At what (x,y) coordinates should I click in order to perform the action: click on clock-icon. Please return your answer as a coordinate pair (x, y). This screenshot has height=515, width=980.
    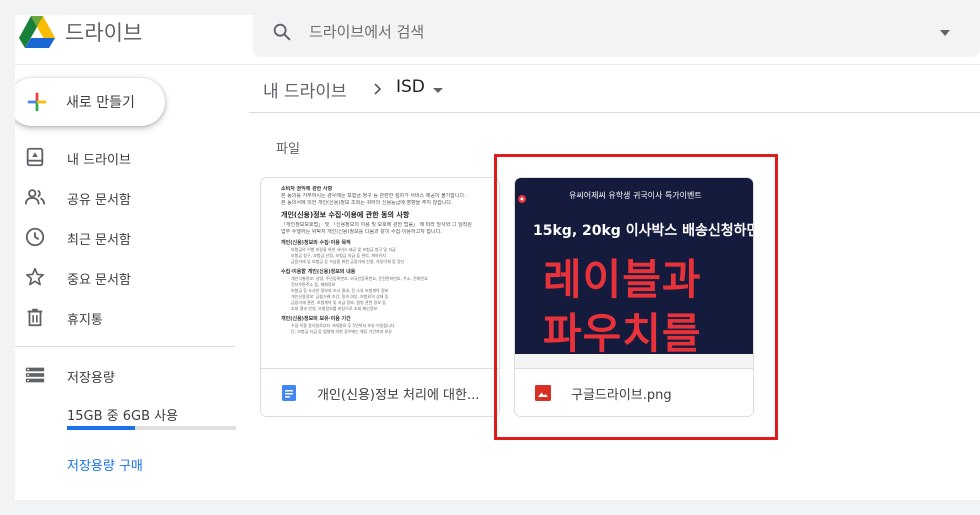
    Looking at the image, I should click on (35, 237).